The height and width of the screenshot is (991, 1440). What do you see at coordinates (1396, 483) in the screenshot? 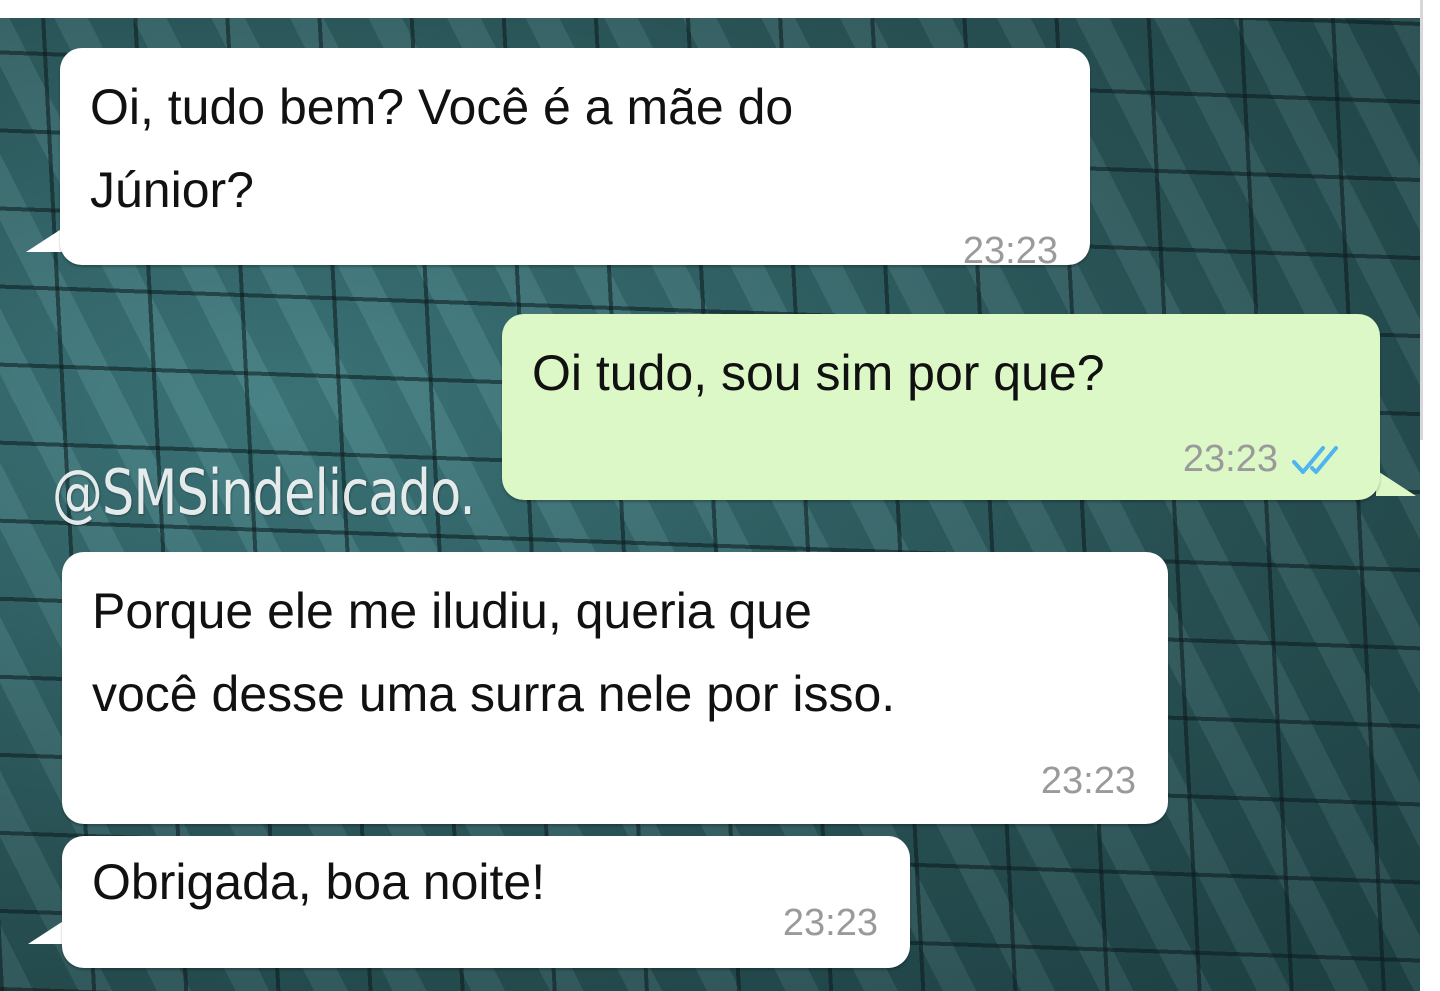
I see `bubble-tail` at bounding box center [1396, 483].